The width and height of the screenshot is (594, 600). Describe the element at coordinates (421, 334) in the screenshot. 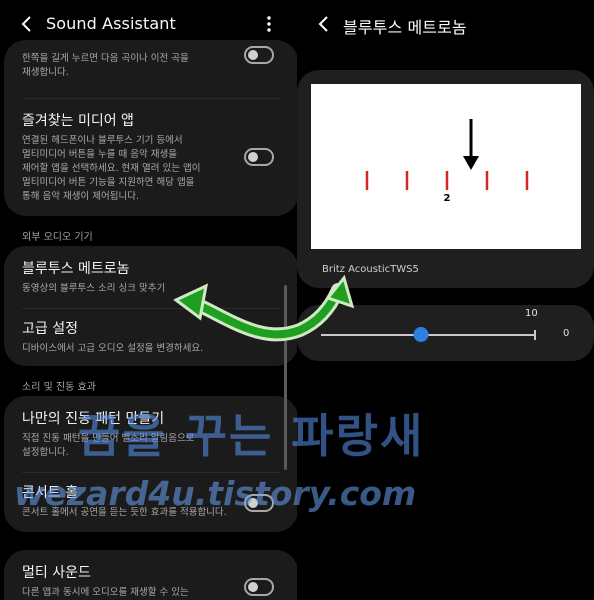

I see `slider-thumb` at that location.